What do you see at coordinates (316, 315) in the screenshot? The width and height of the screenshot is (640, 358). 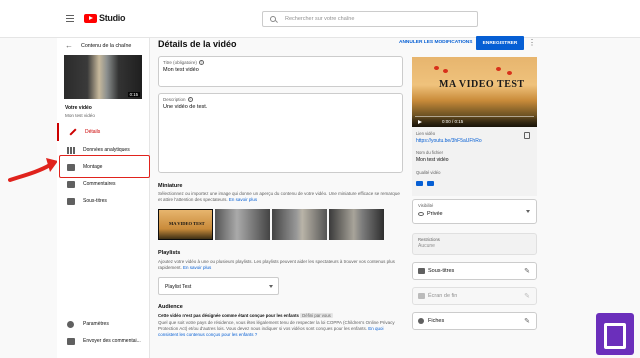 I see `audience-badge: Défini par vous` at bounding box center [316, 315].